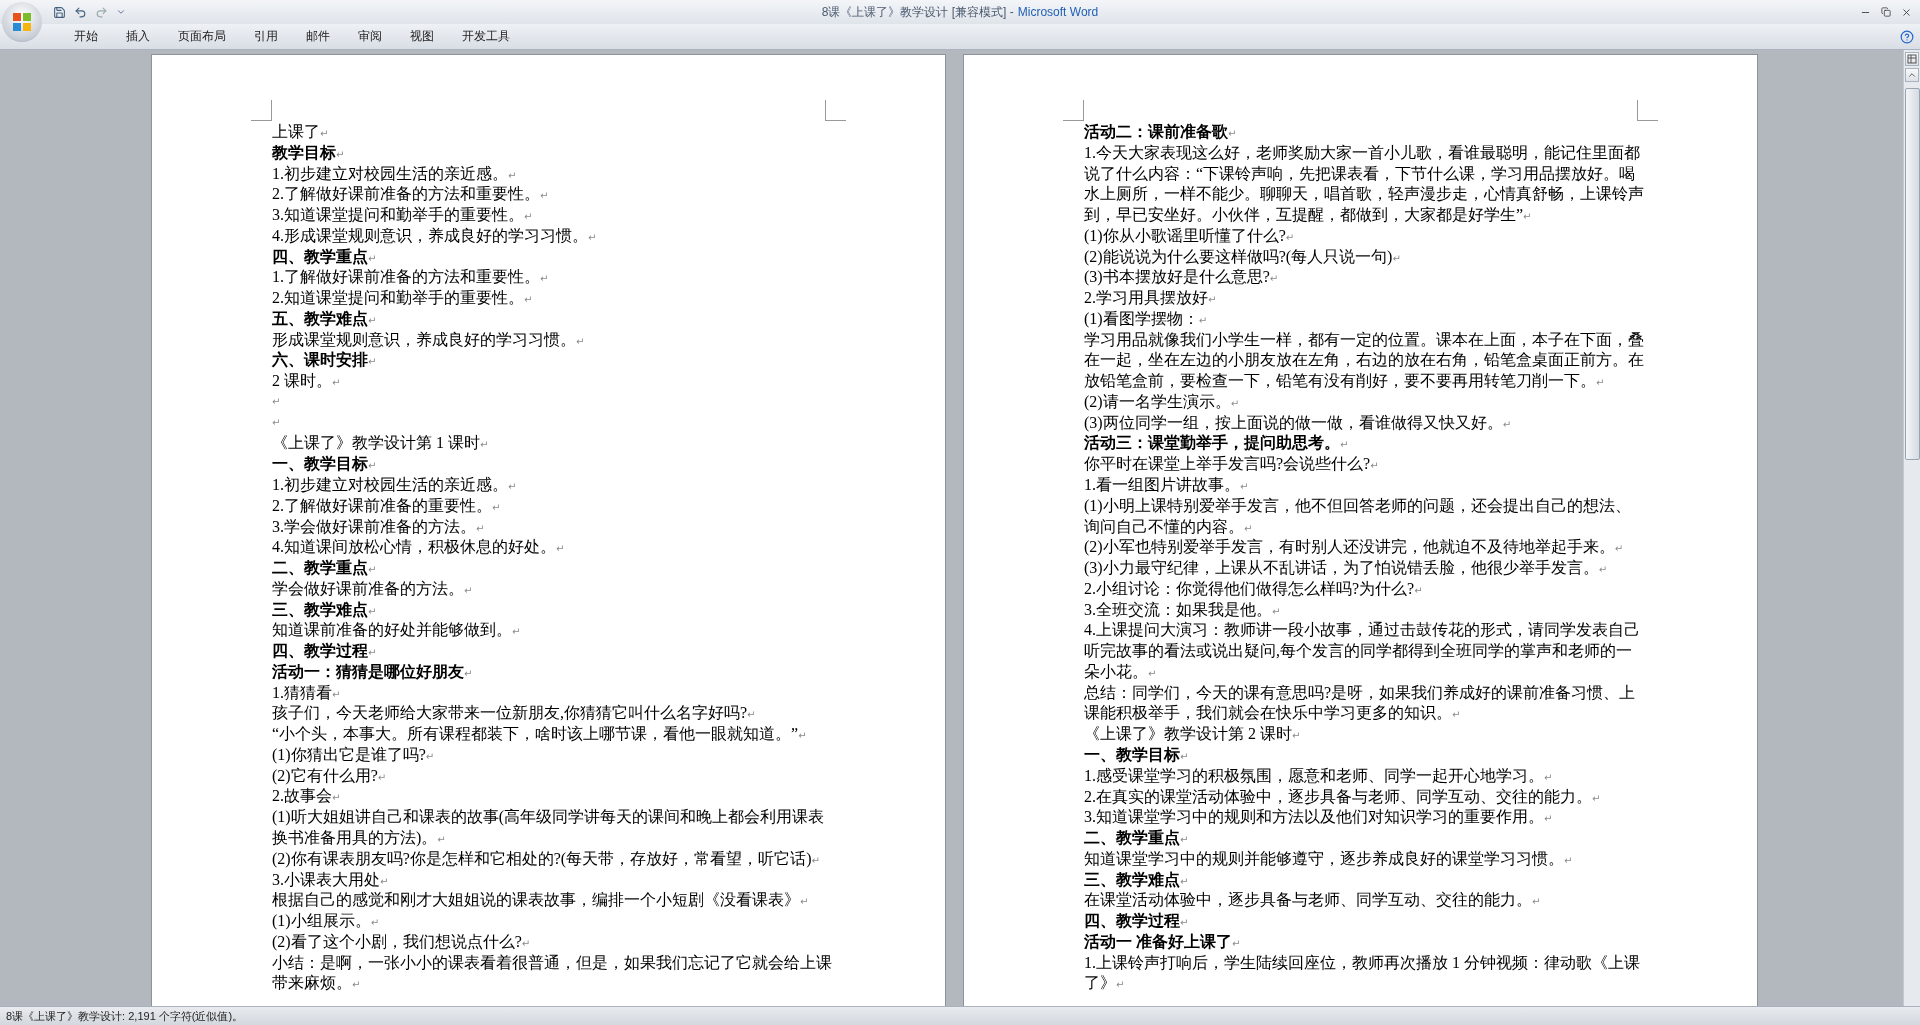 The image size is (1920, 1025). What do you see at coordinates (403, 298) in the screenshot?
I see `paragraph: 2.知道课堂提问和勤举手的重要性。↵` at bounding box center [403, 298].